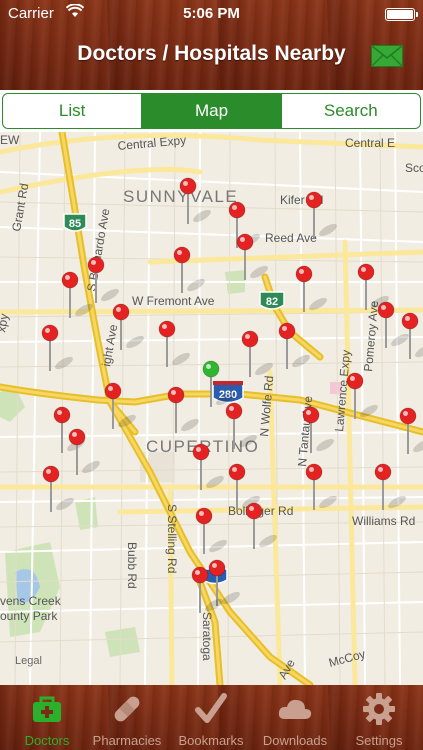  I want to click on envelope-icon, so click(387, 56).